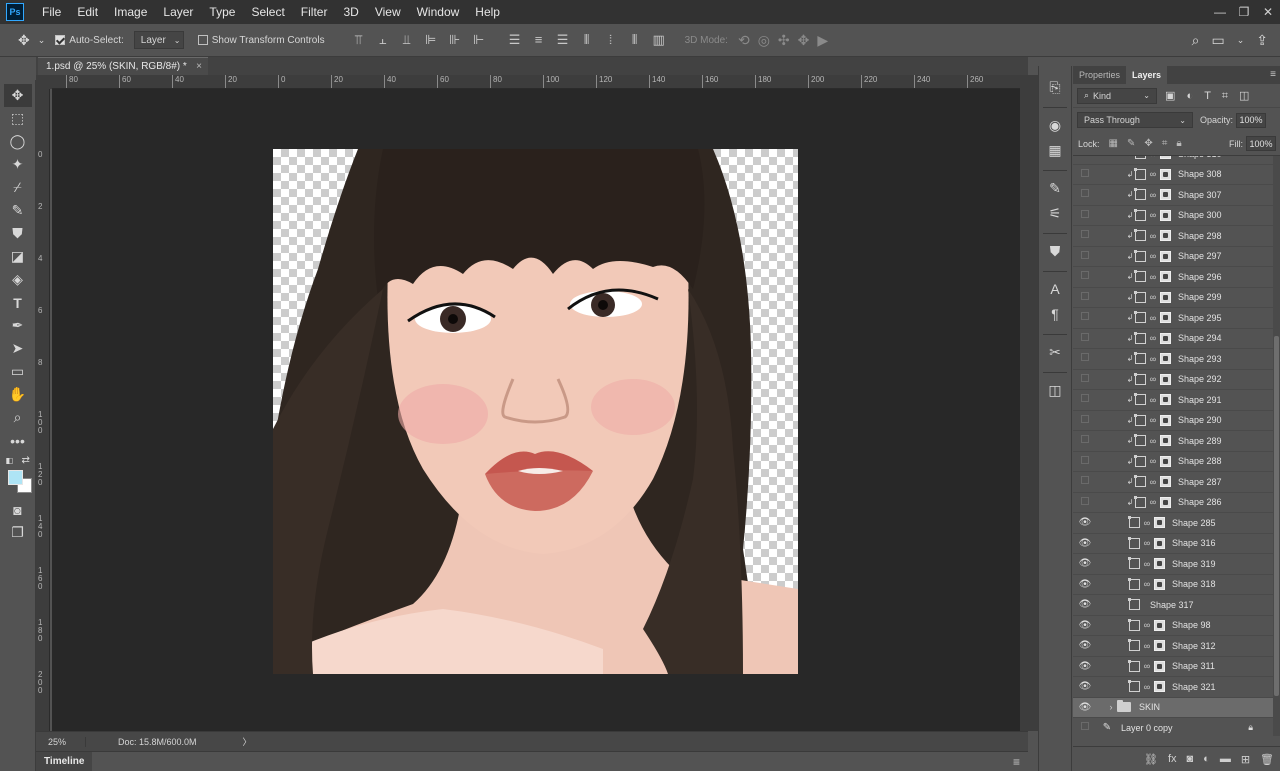 The width and height of the screenshot is (1280, 771). What do you see at coordinates (1225, 96) in the screenshot?
I see `filter-shape-icon: ⌗` at bounding box center [1225, 96].